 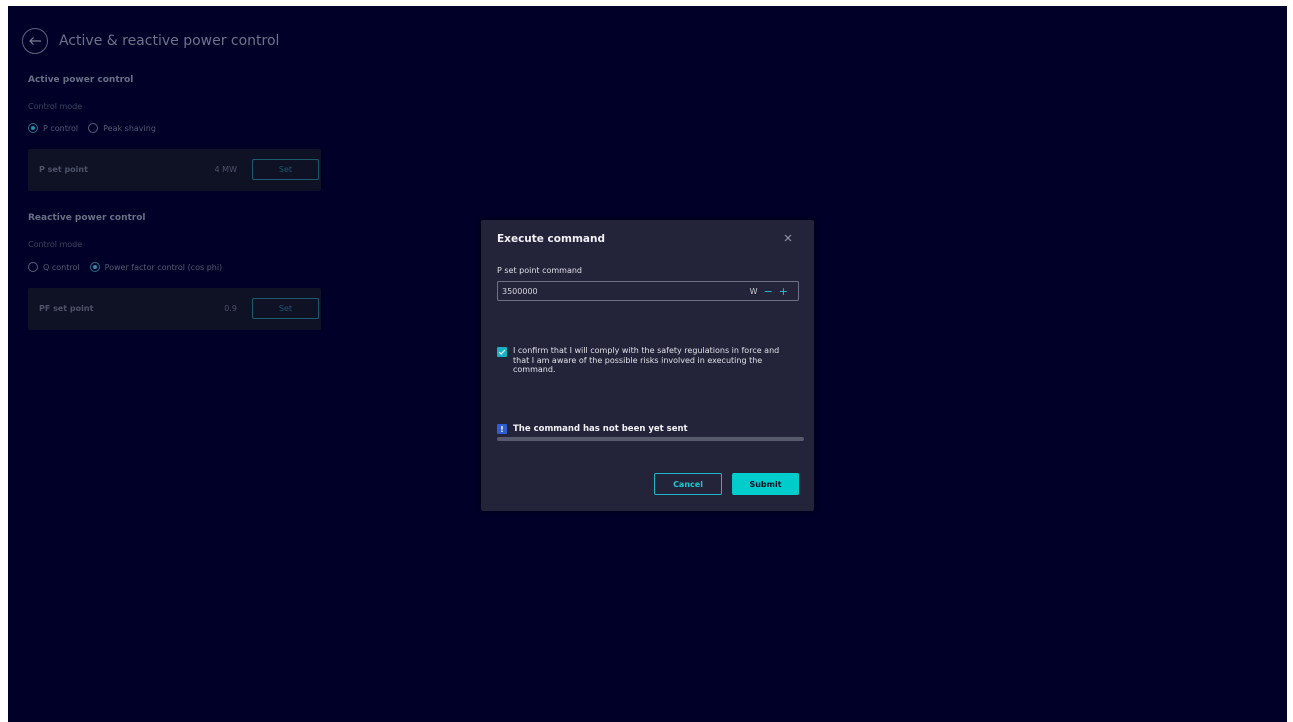 What do you see at coordinates (650, 439) in the screenshot?
I see `command-progress-bar` at bounding box center [650, 439].